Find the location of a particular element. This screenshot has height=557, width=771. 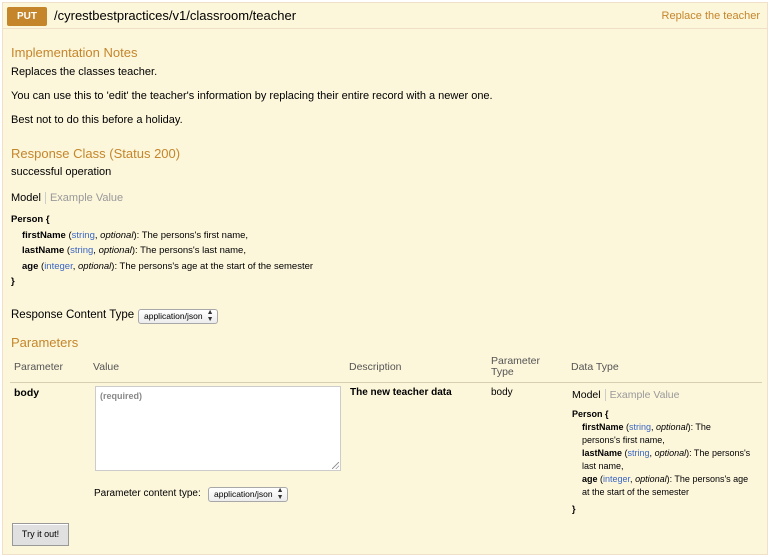

param-type: body is located at coordinates (502, 392).